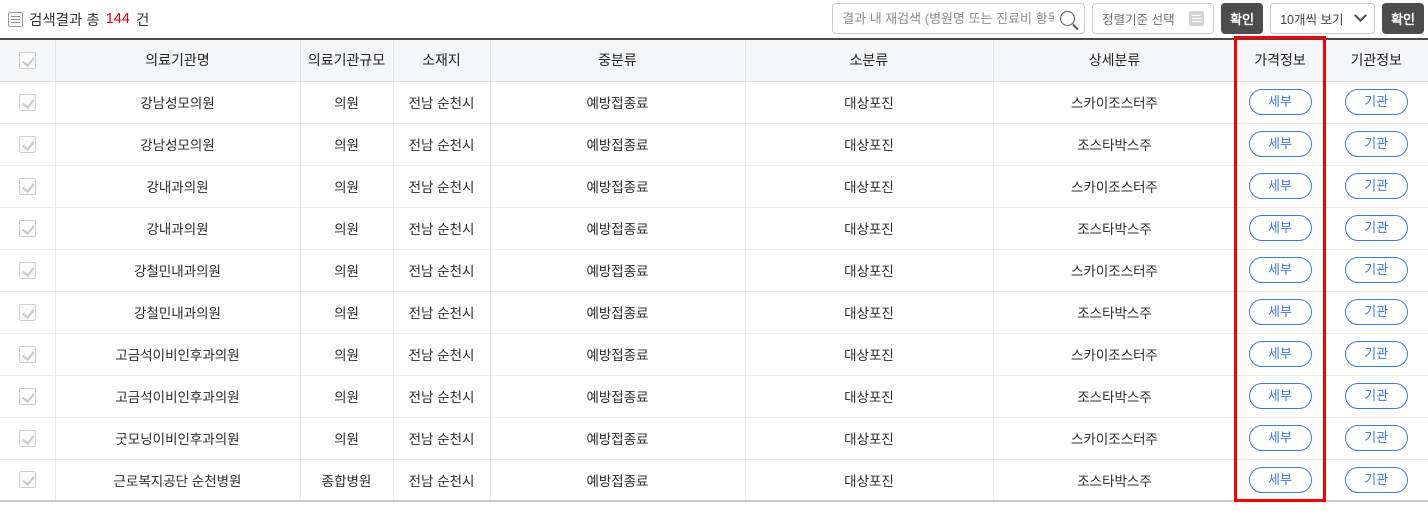 The height and width of the screenshot is (520, 1428). Describe the element at coordinates (948, 18) in the screenshot. I see `search-input` at that location.